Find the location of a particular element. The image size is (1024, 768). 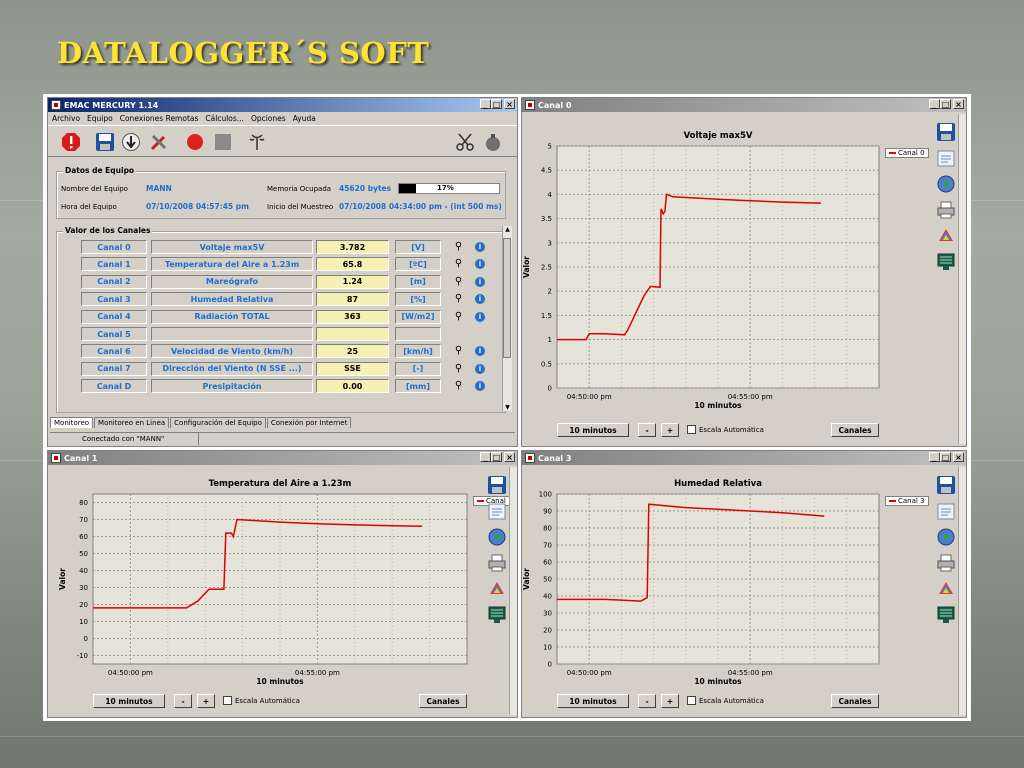

scroll-down-arrow: ▼ is located at coordinates (507, 407).